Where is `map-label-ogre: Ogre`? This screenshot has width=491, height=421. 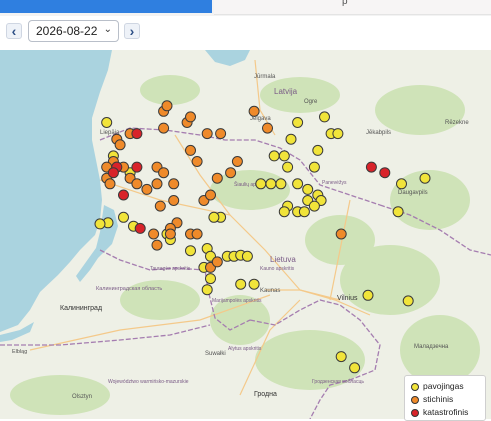 map-label-ogre: Ogre is located at coordinates (311, 102).